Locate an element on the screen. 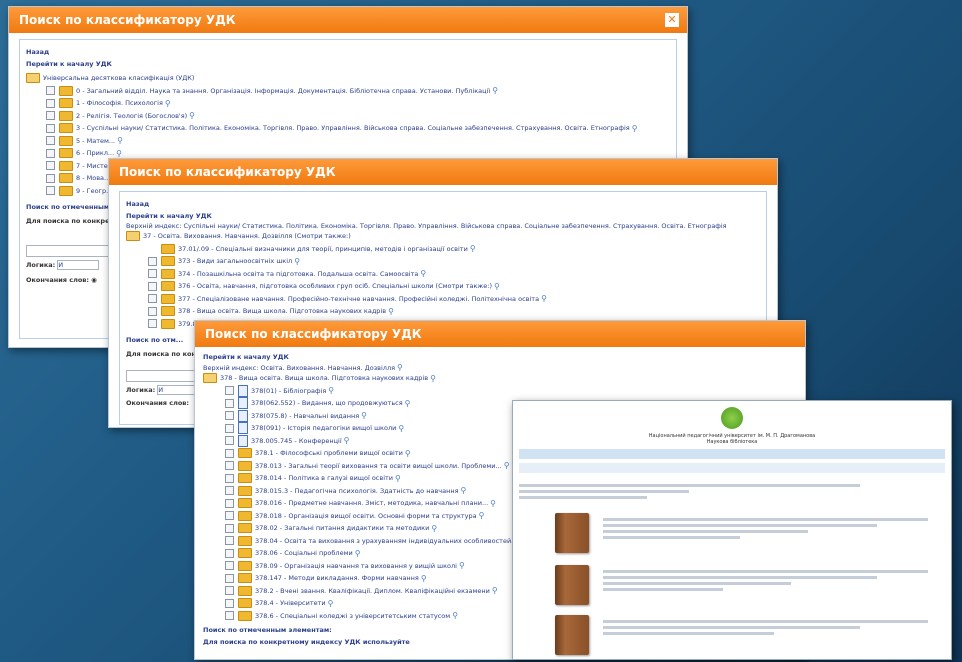  endings-radio-icon: ◉ is located at coordinates (94, 280).